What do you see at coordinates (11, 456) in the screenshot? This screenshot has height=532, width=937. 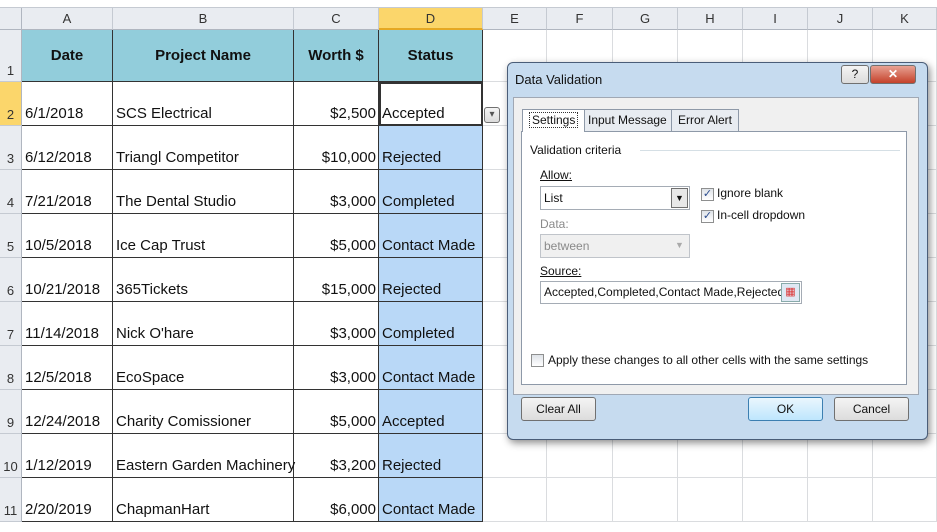 I see `row-header-10: 10` at bounding box center [11, 456].